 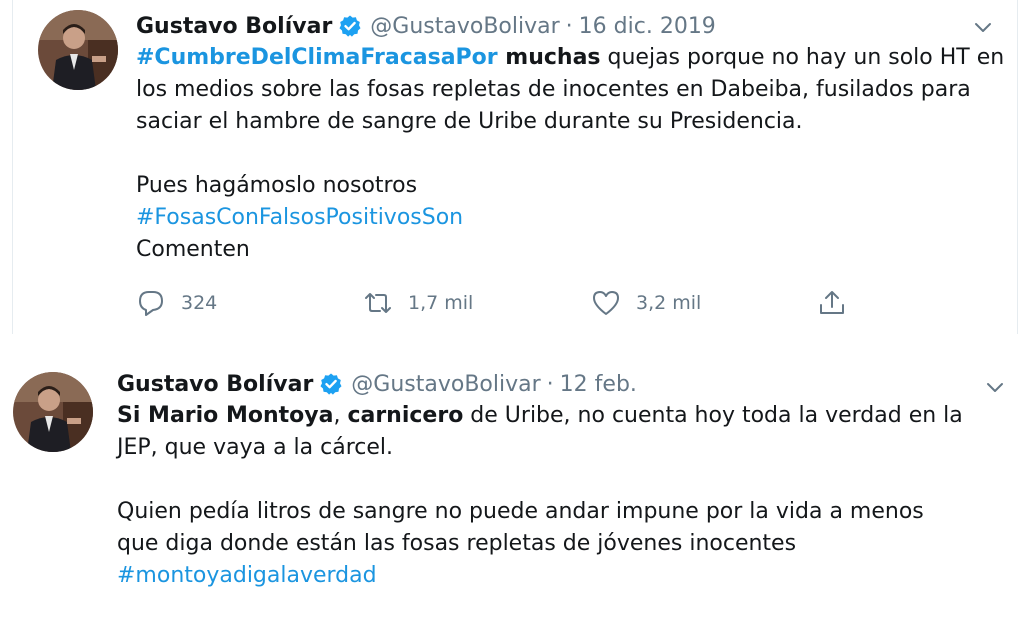 What do you see at coordinates (549, 57) in the screenshot?
I see `bold-text: muchas` at bounding box center [549, 57].